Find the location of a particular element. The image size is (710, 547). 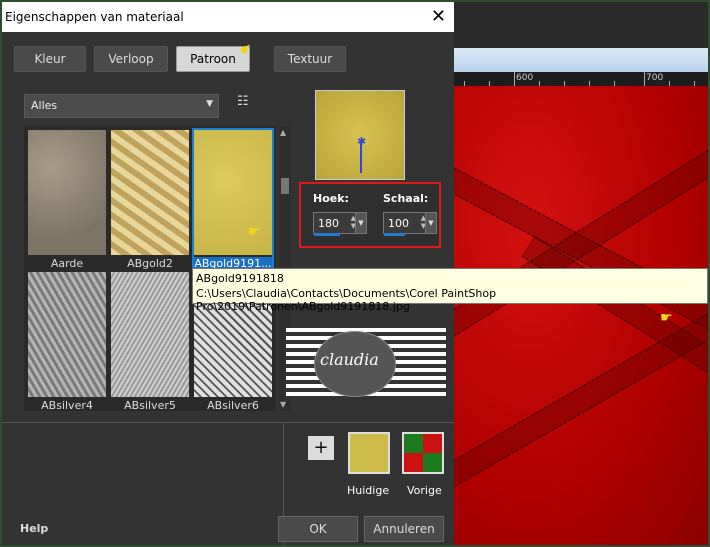

scroll-down-icon: ▼ is located at coordinates (283, 404).